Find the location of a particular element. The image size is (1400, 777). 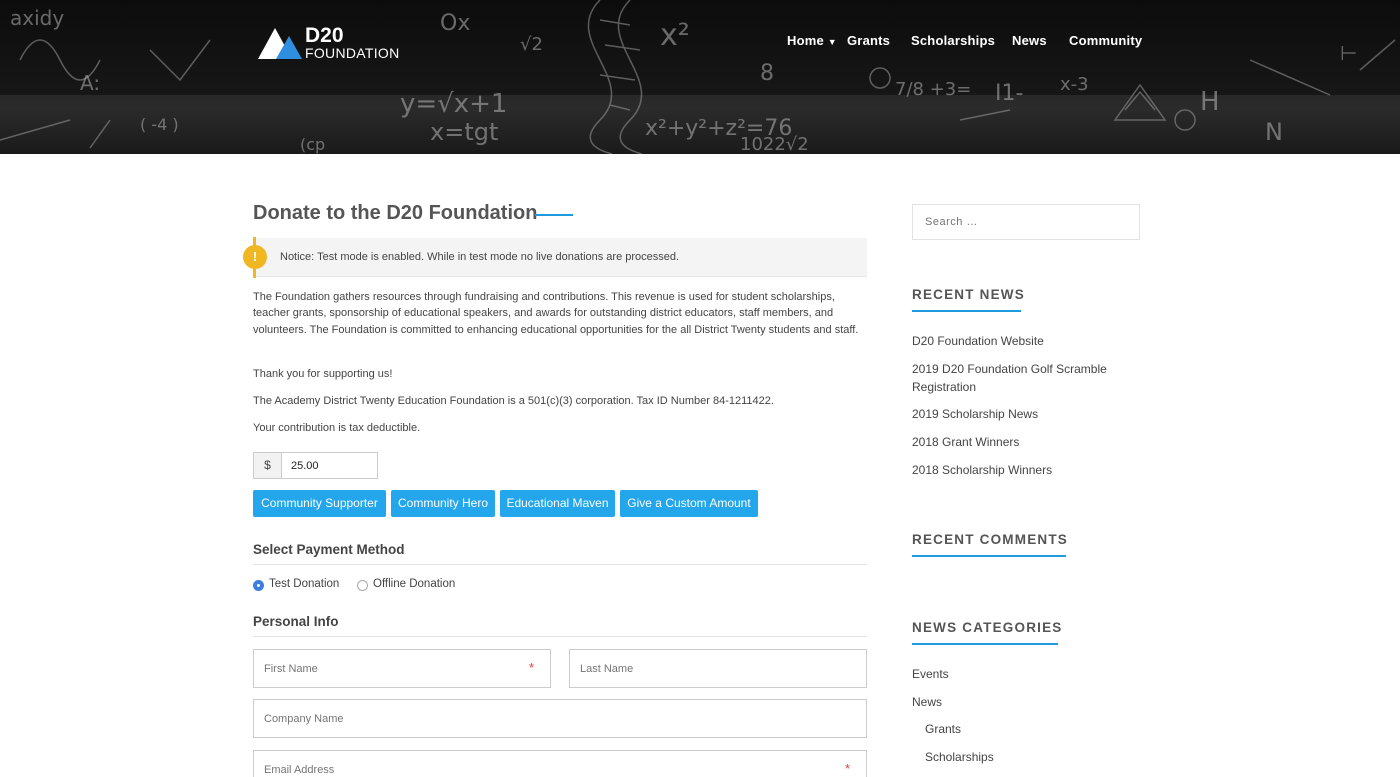

nav-grants: Grants is located at coordinates (868, 40).